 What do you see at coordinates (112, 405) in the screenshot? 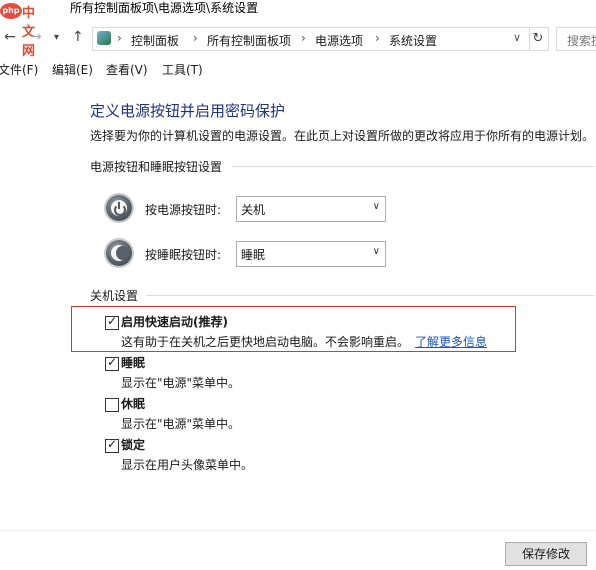
I see `hibernate-checkbox` at bounding box center [112, 405].